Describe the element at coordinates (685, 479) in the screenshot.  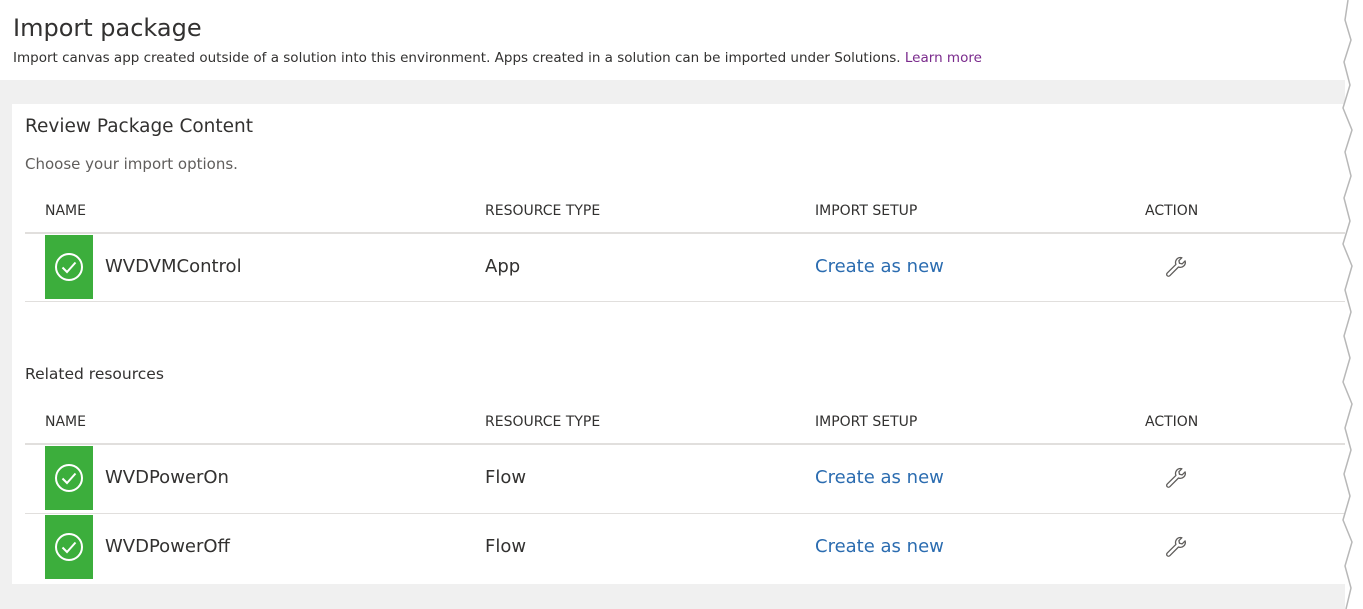
I see `table-row: WVDPowerOn Flow Create as new` at that location.